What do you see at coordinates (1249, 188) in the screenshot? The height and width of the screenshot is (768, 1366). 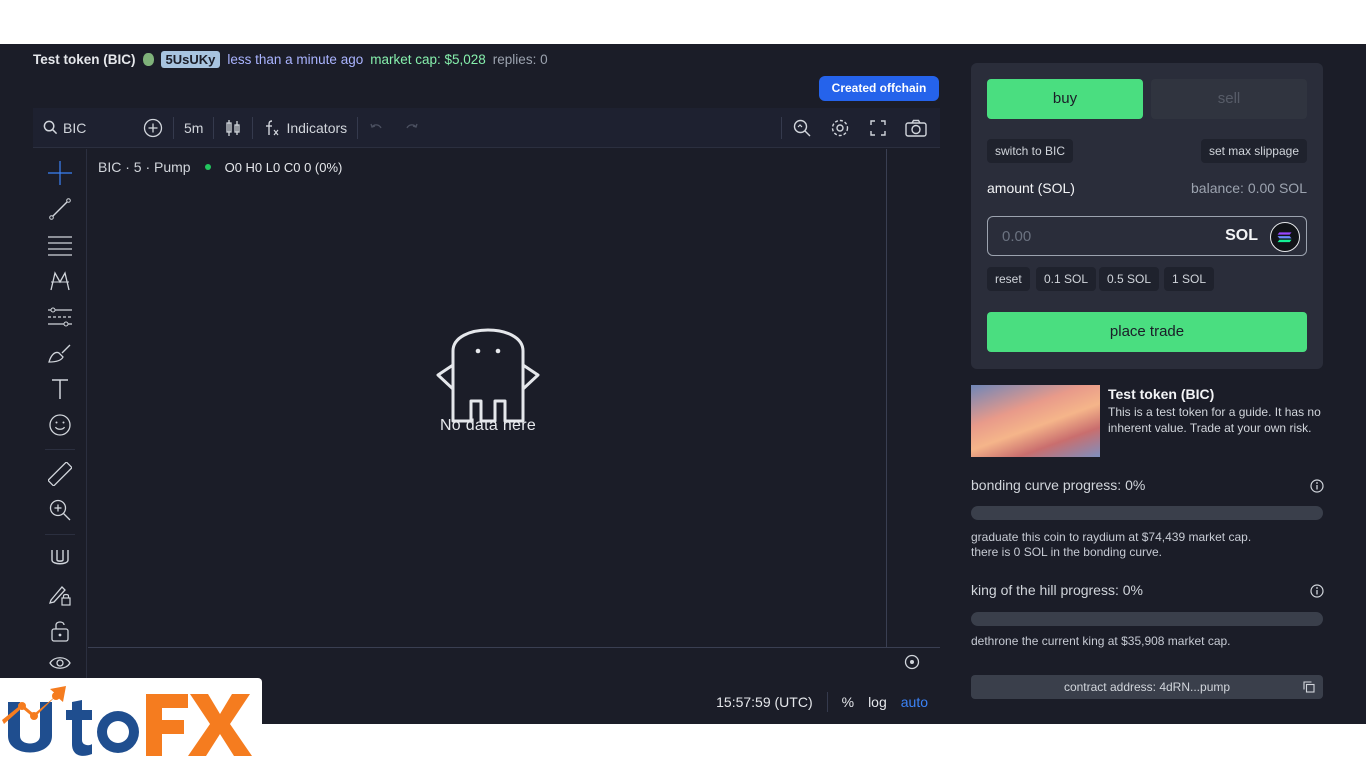 I see `balance-label: balance: 0.00 SOL` at bounding box center [1249, 188].